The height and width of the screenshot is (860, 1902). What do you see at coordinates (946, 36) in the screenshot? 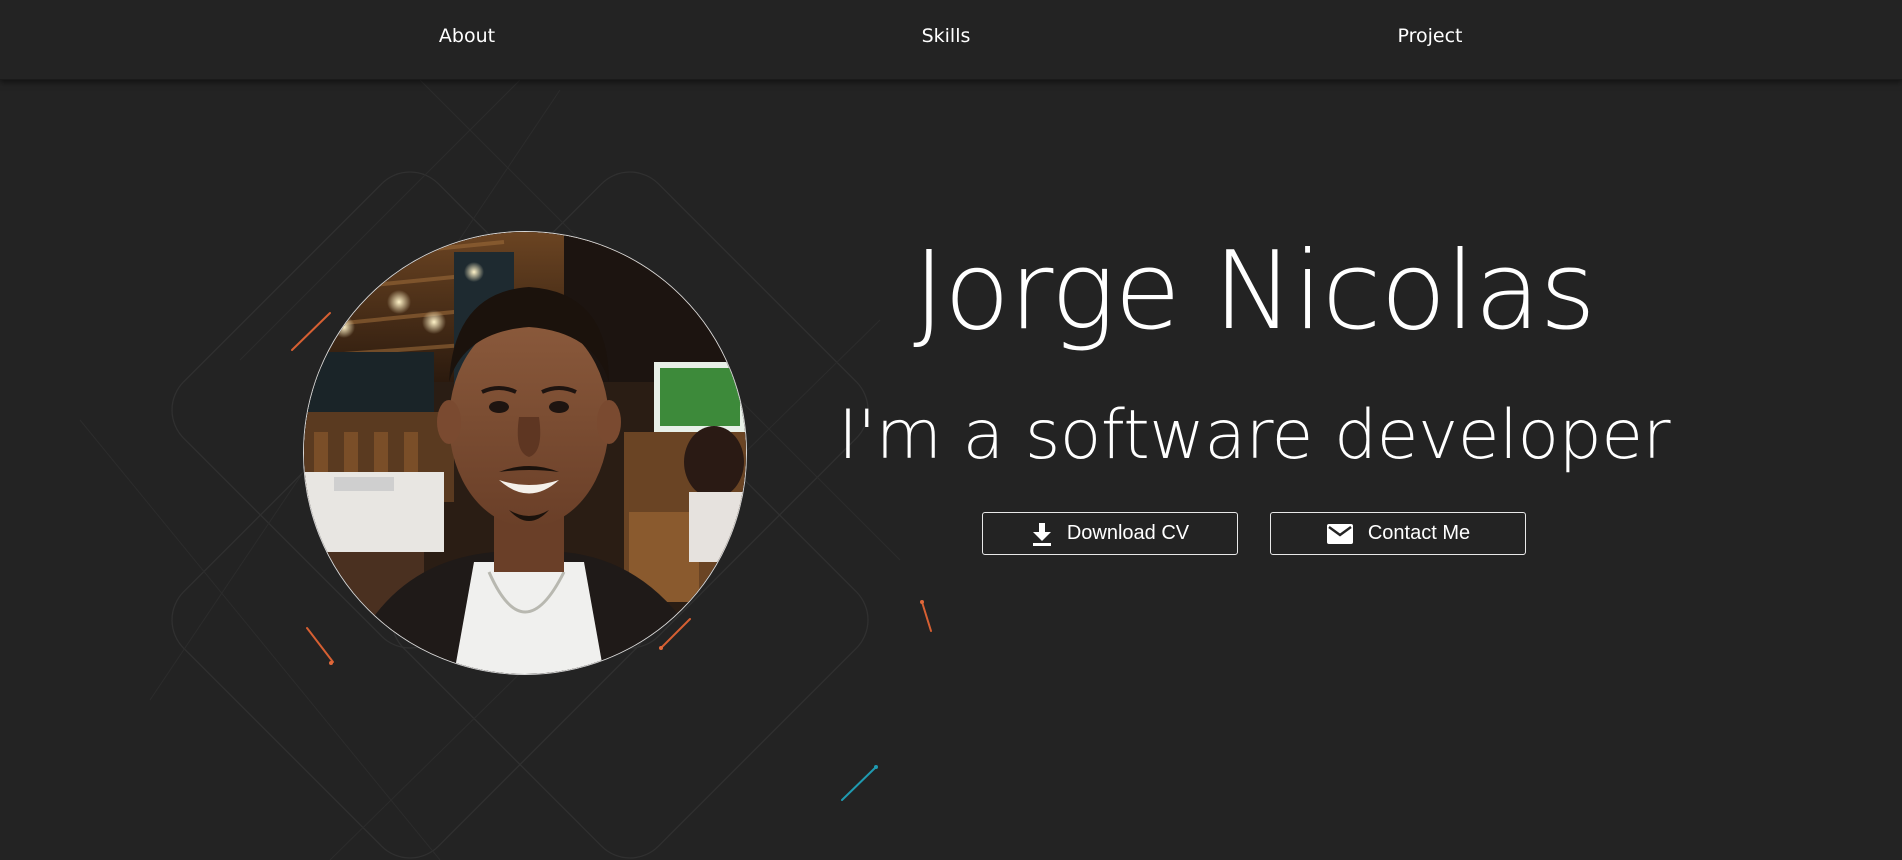
I see `nav-skills-link: Skills` at bounding box center [946, 36].